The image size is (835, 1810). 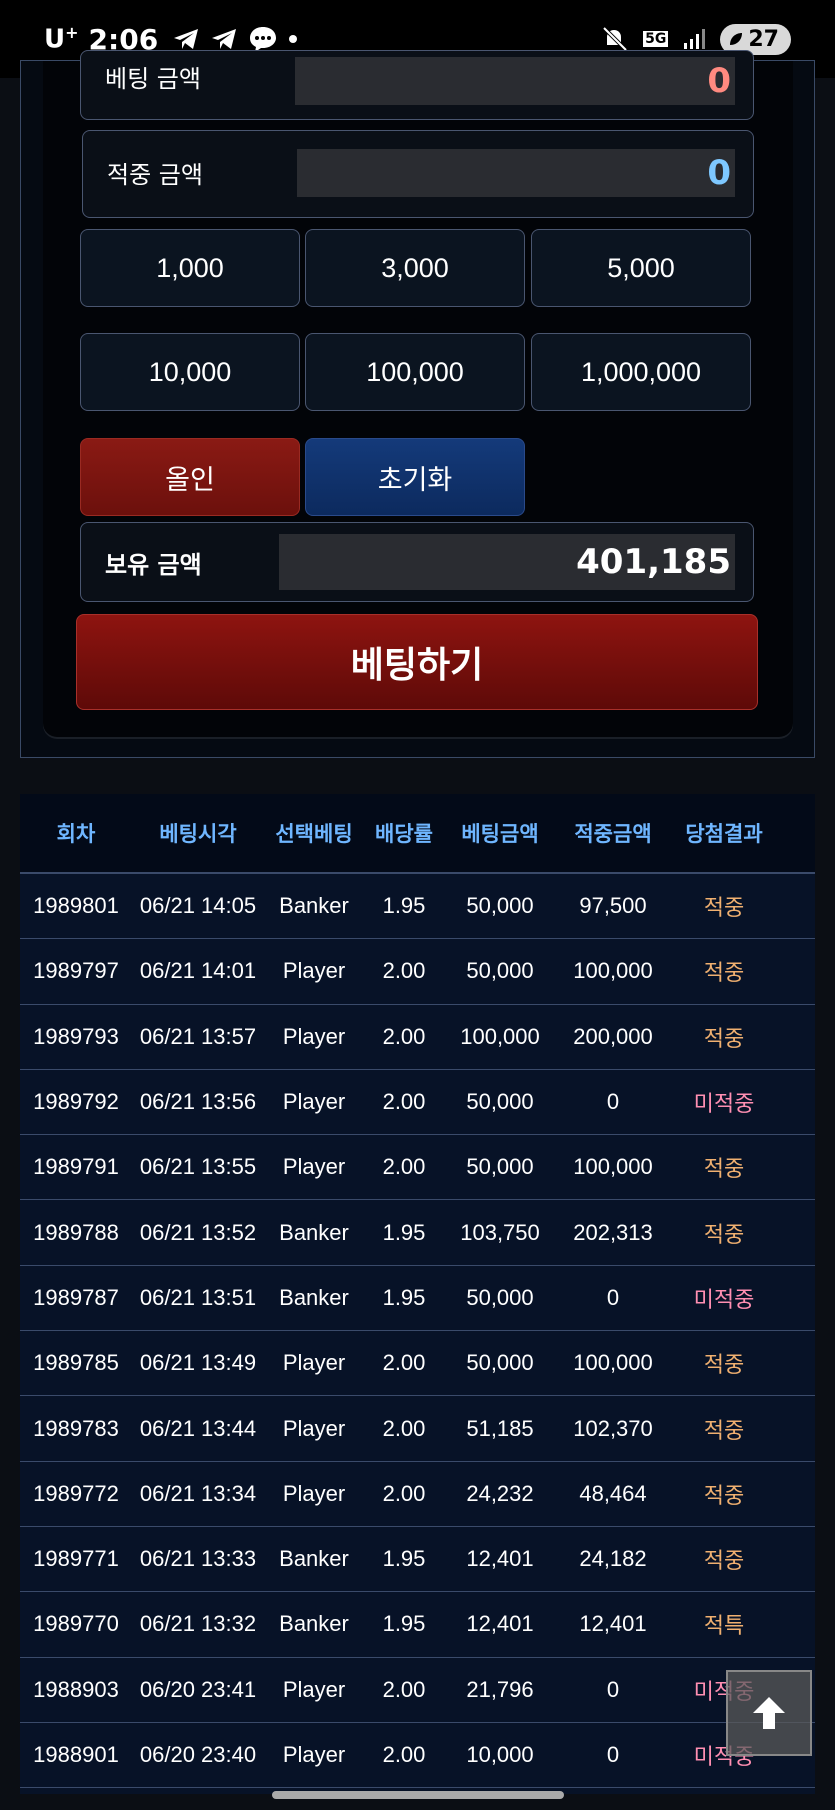 I want to click on chip-1000-button: 1,000, so click(x=190, y=268).